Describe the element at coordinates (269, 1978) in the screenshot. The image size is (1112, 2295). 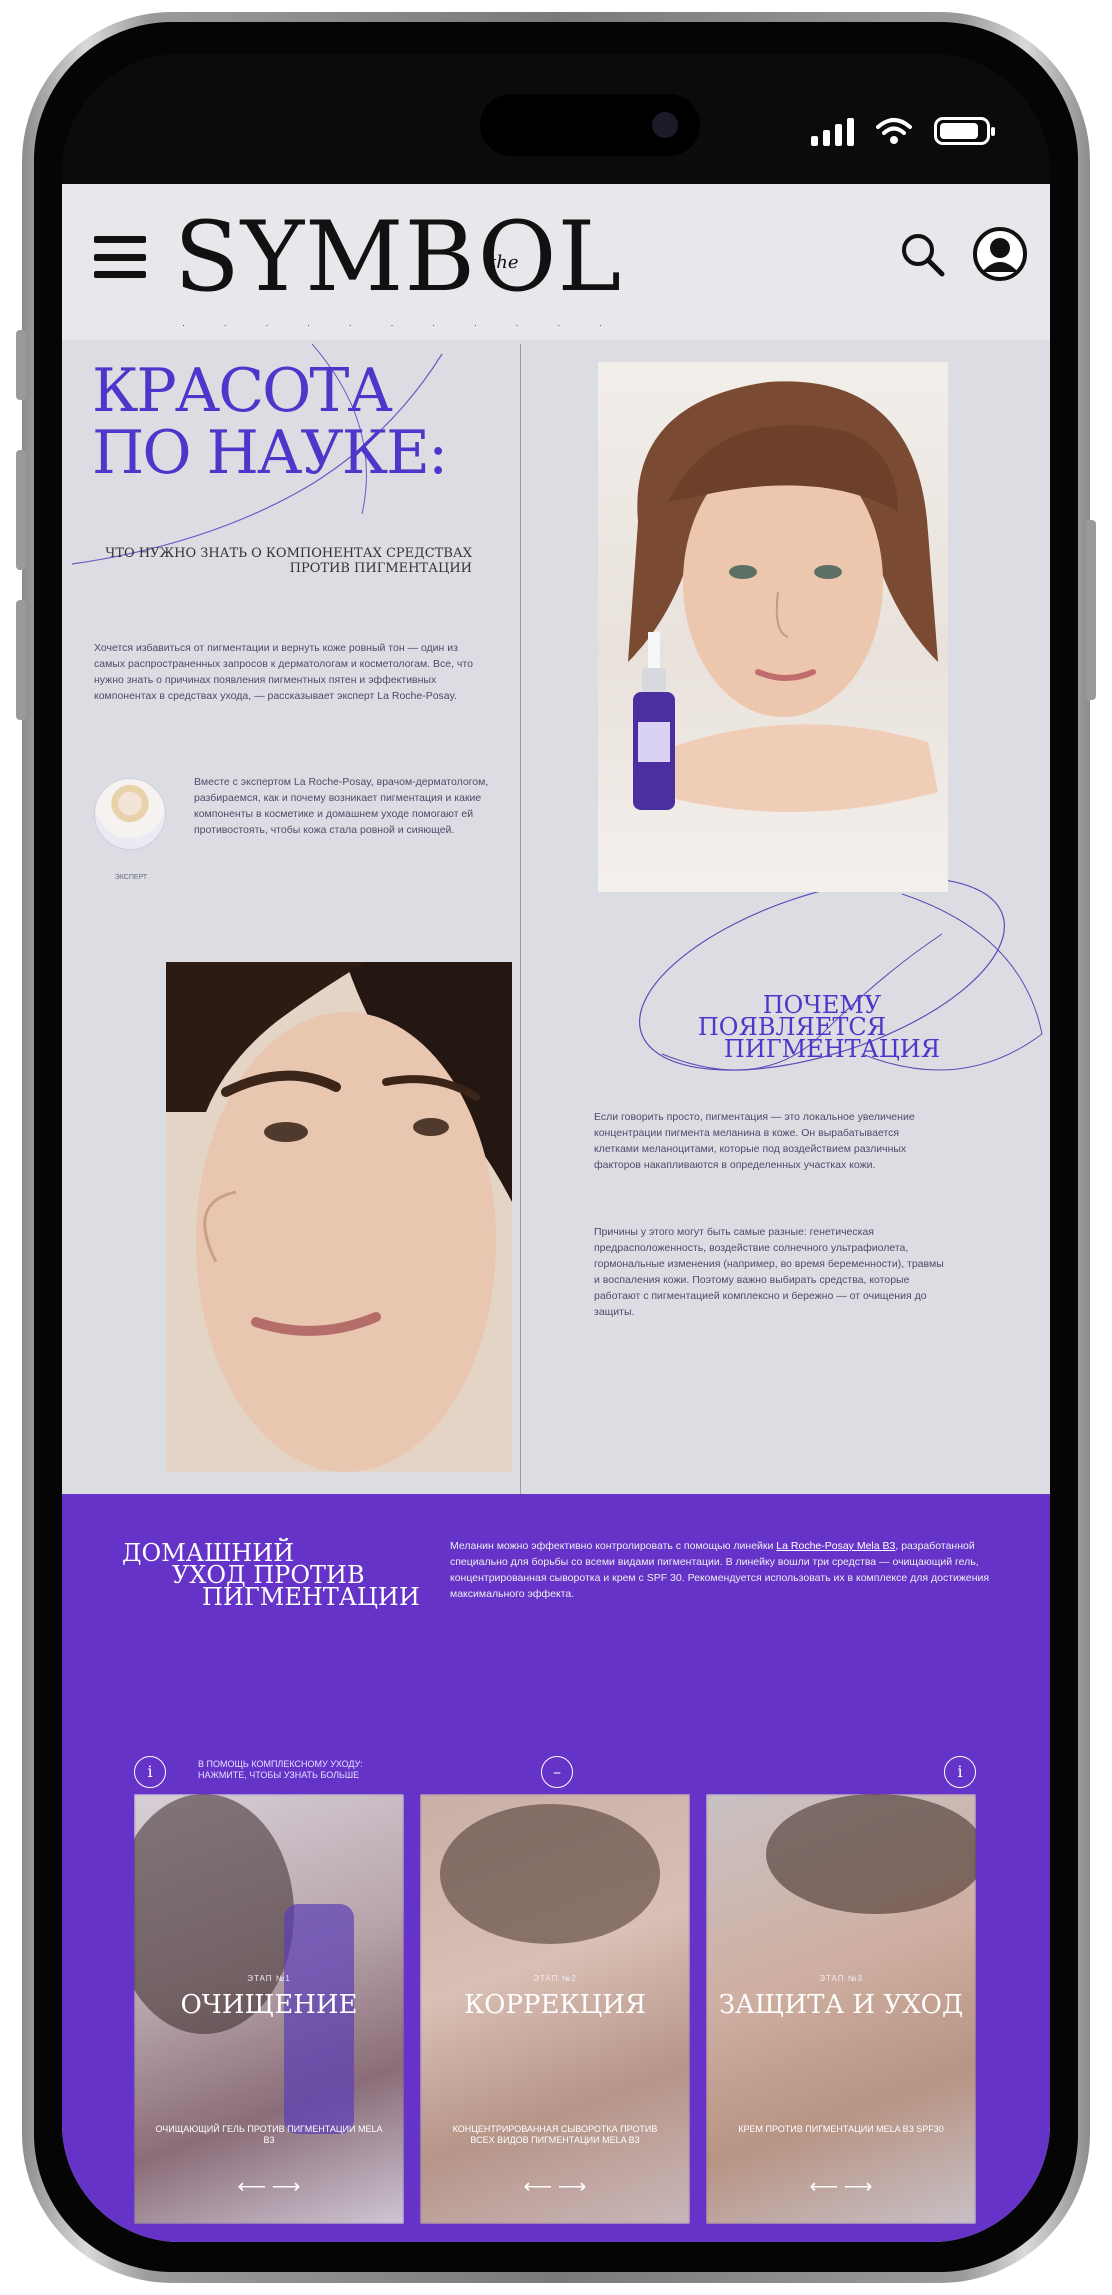
I see `card-stage: ЭТАП №1` at that location.